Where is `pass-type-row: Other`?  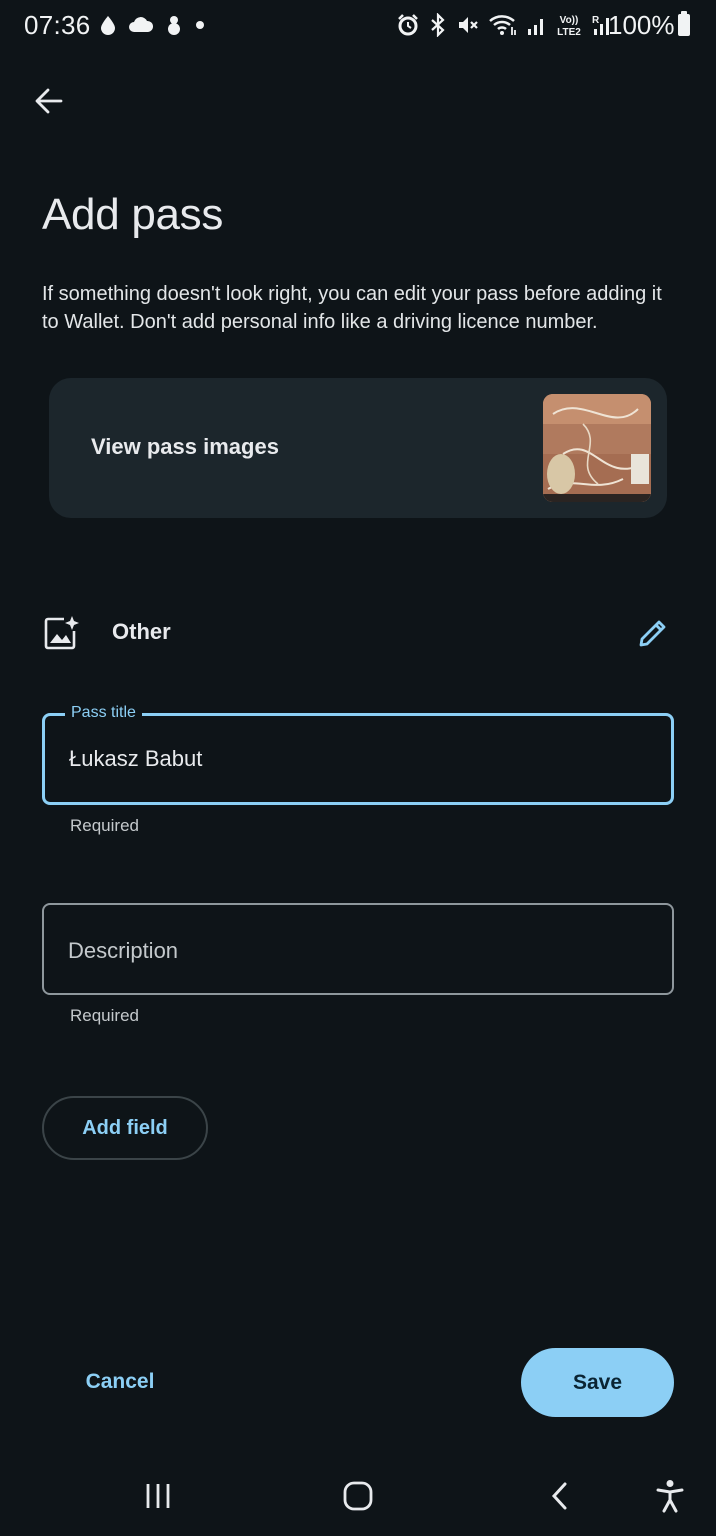 pass-type-row: Other is located at coordinates (358, 633).